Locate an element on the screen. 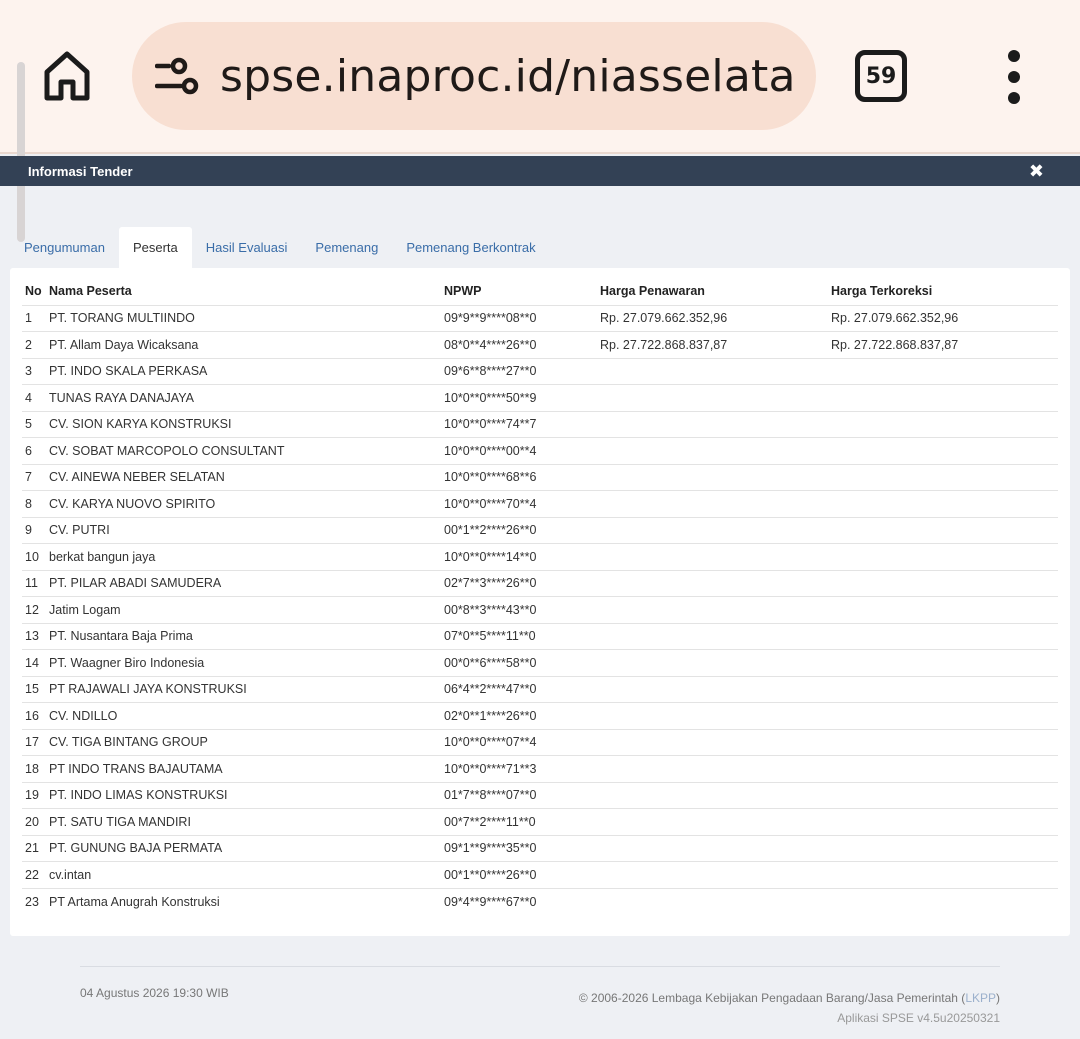  tab-pemenang-berkontrak: Pemenang Berkontrak is located at coordinates (470, 247).